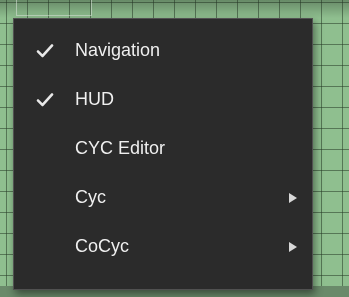 The height and width of the screenshot is (297, 349). Describe the element at coordinates (118, 50) in the screenshot. I see `menu-item-label: Navigation` at that location.